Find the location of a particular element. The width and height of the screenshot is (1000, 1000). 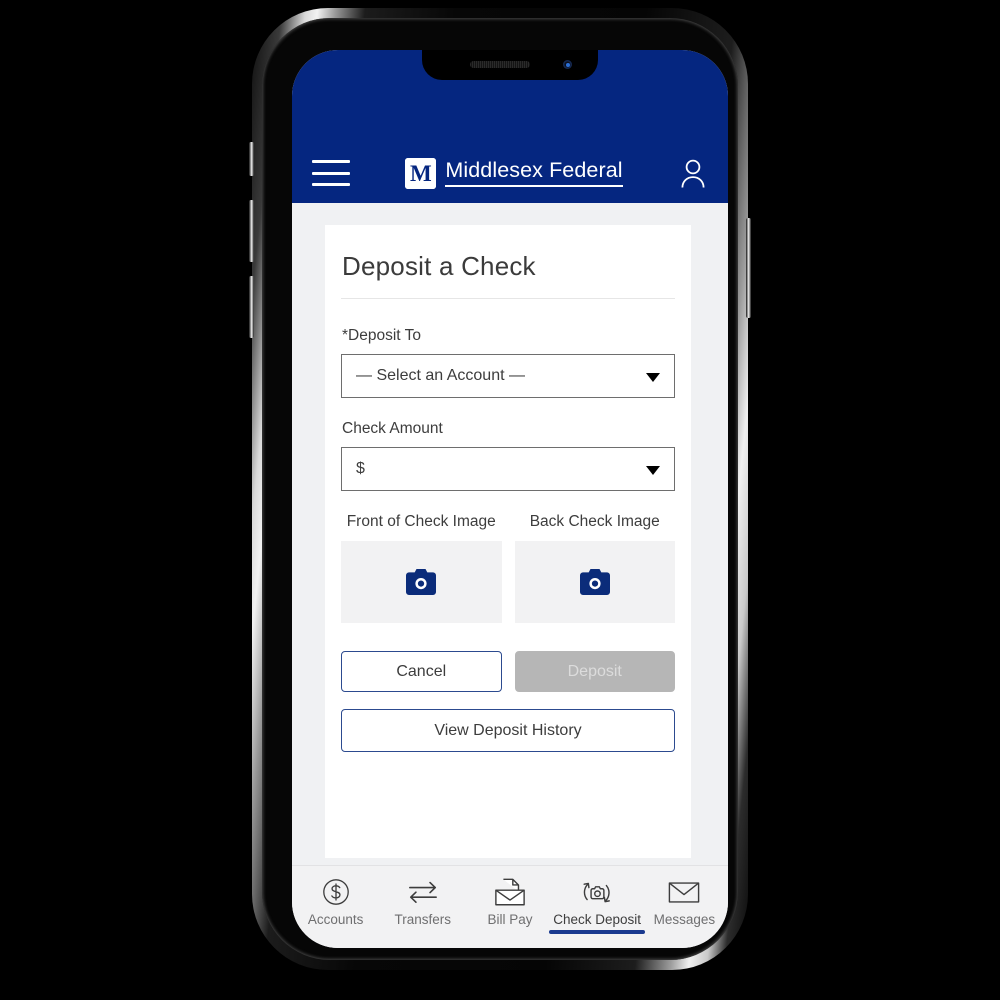

app-header-row: M Middlesex Federal is located at coordinates (510, 173).